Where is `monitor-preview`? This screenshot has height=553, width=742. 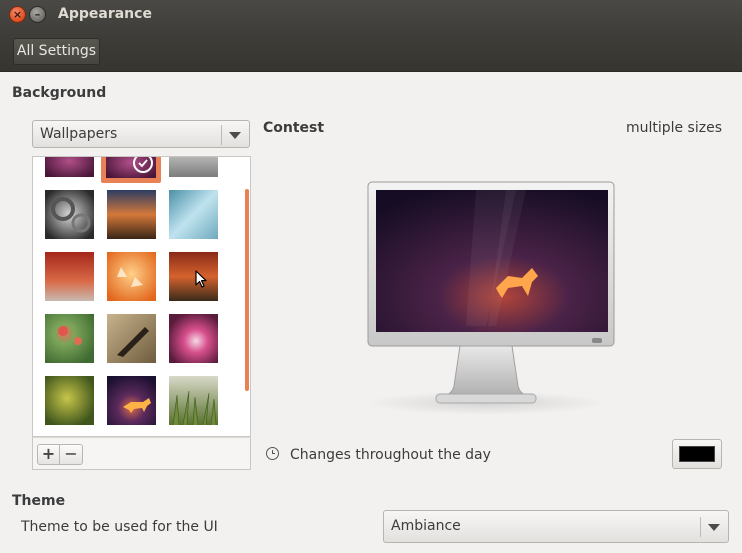
monitor-preview is located at coordinates (490, 298).